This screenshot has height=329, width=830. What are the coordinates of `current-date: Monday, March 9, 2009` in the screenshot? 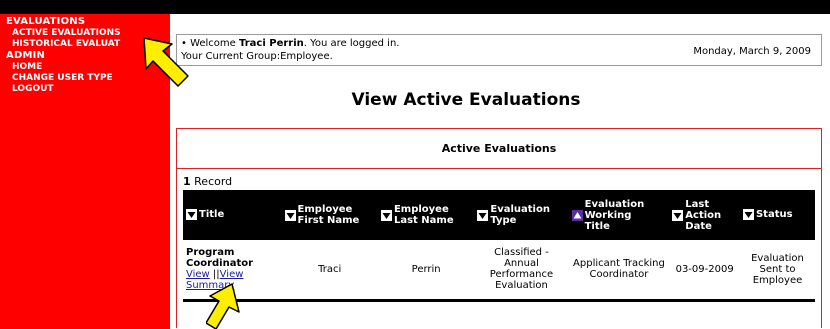 It's located at (752, 51).